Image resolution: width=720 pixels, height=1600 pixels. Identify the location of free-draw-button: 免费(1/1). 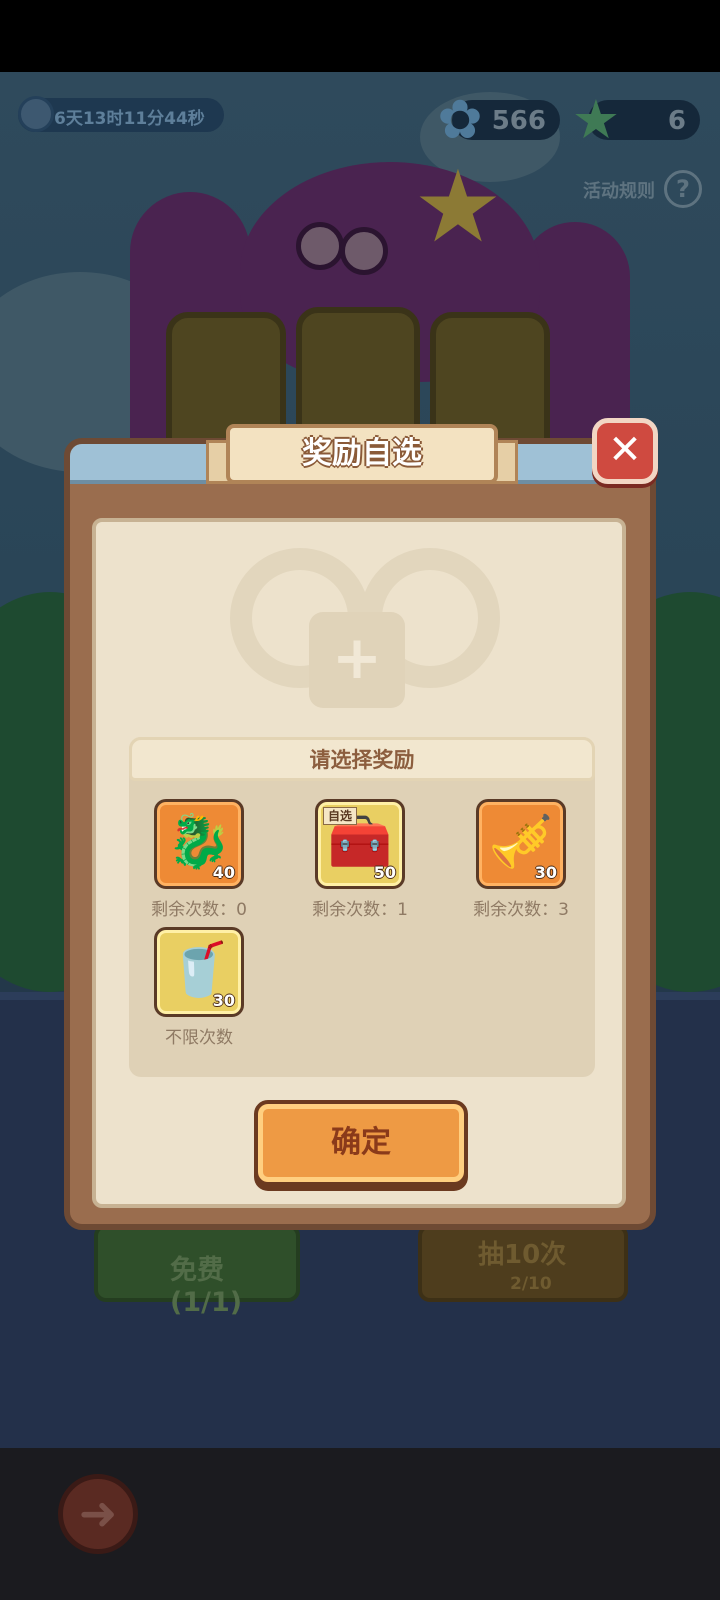
(197, 1271).